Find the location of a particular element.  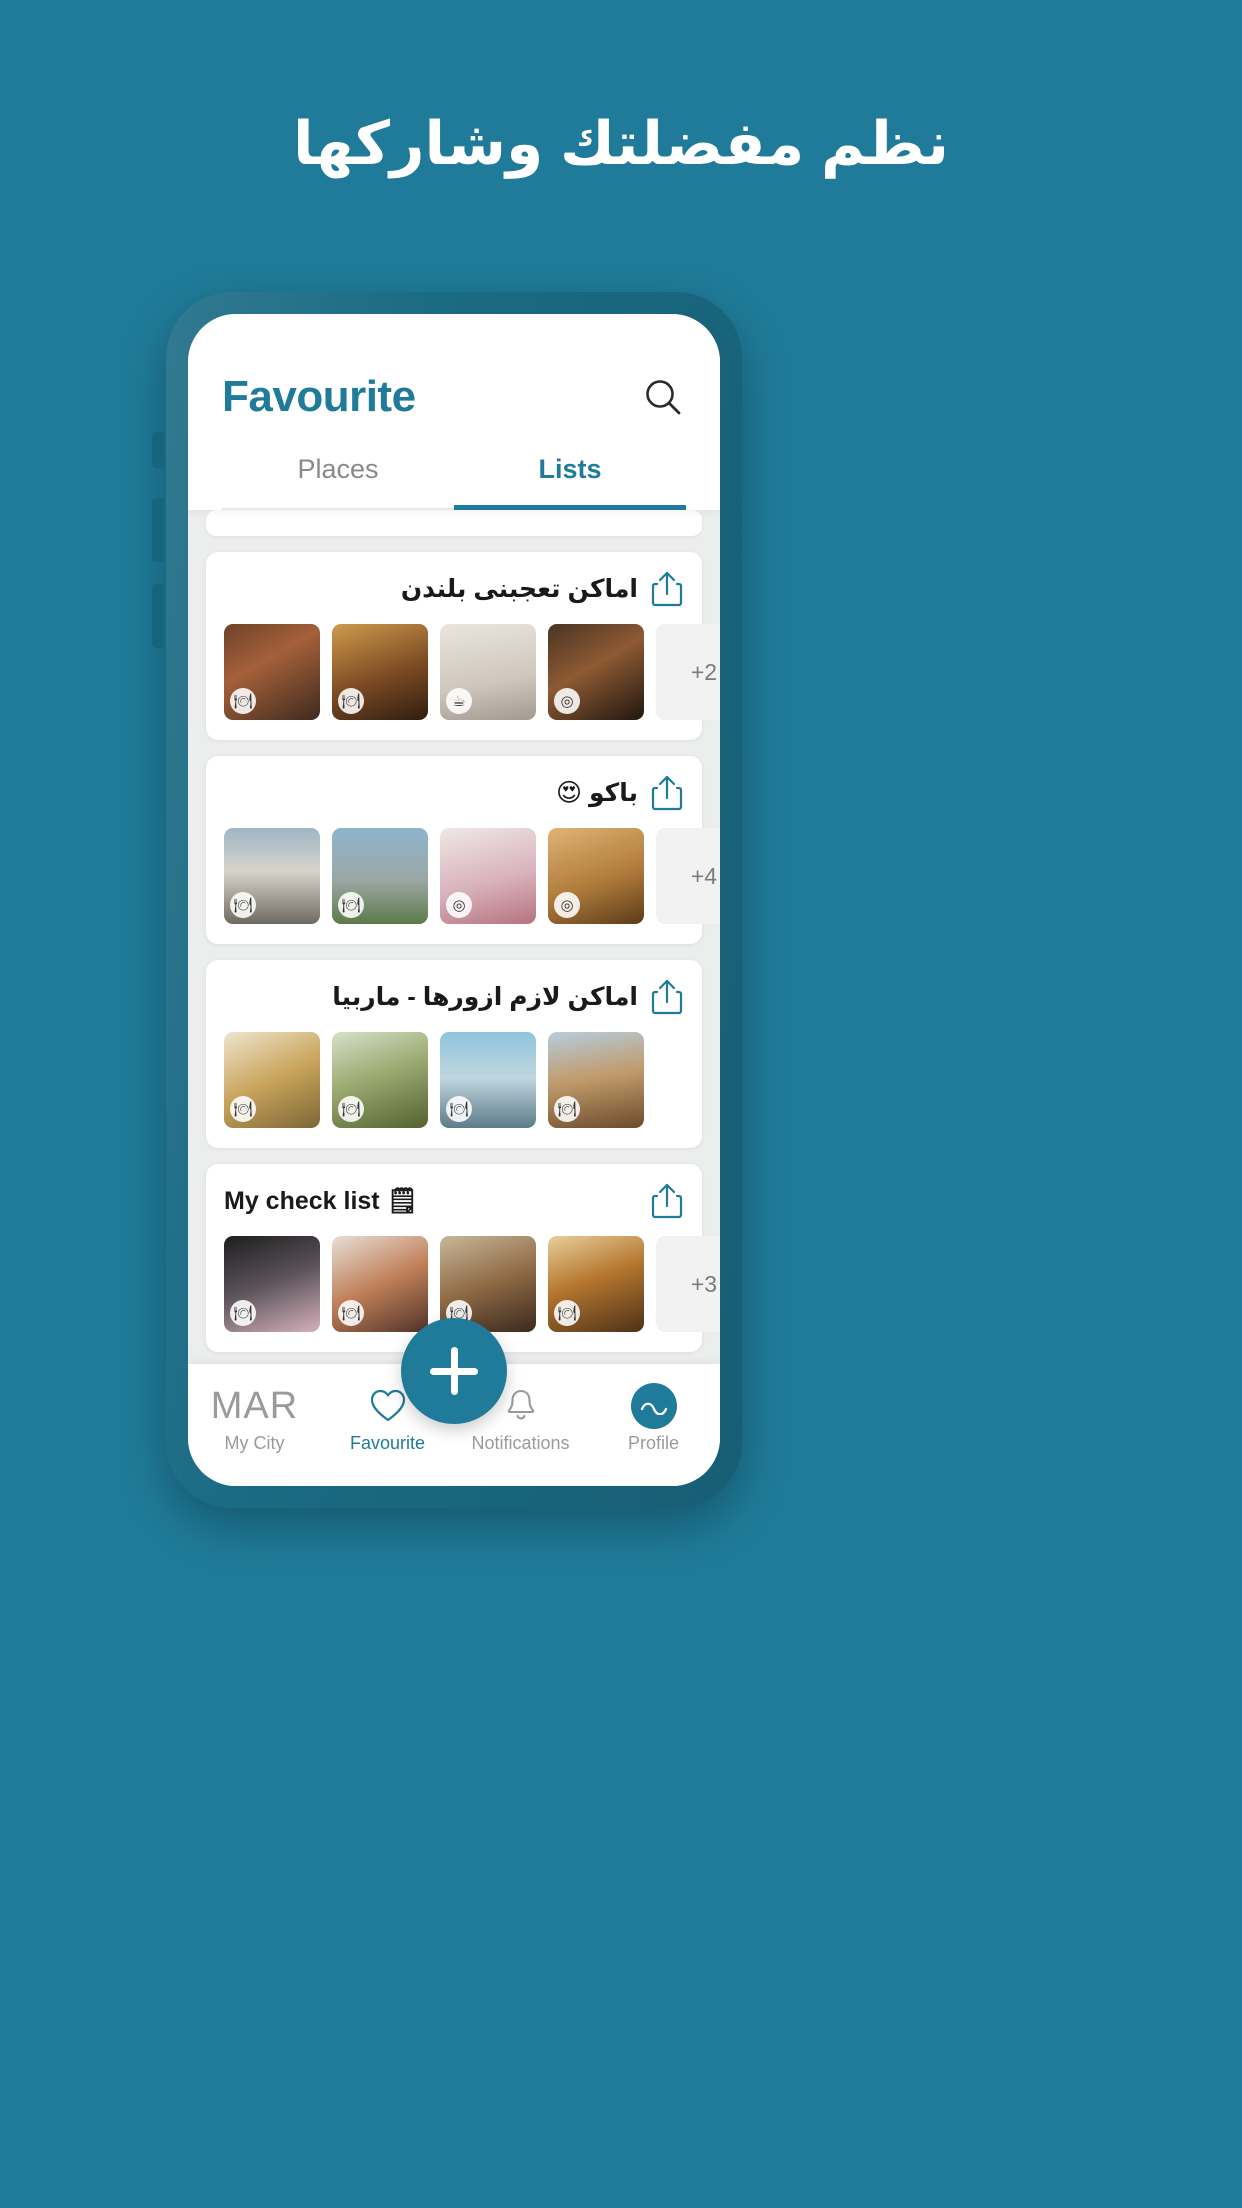

nav-label: My City is located at coordinates (254, 1443).